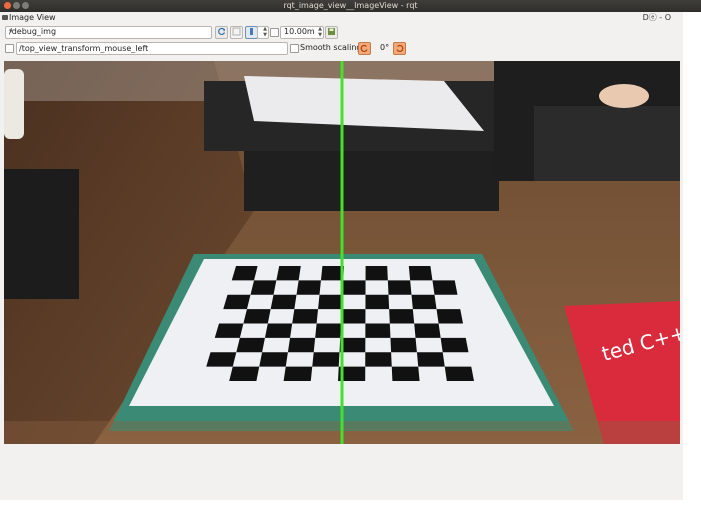 Image resolution: width=701 pixels, height=506 pixels. What do you see at coordinates (607, 143) in the screenshot?
I see `keyboard` at bounding box center [607, 143].